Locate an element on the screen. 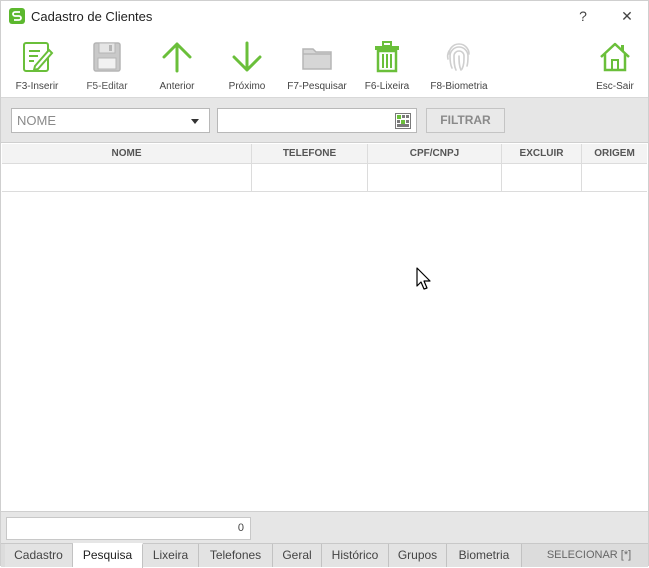  tab-telefones: Telefones is located at coordinates (236, 555).